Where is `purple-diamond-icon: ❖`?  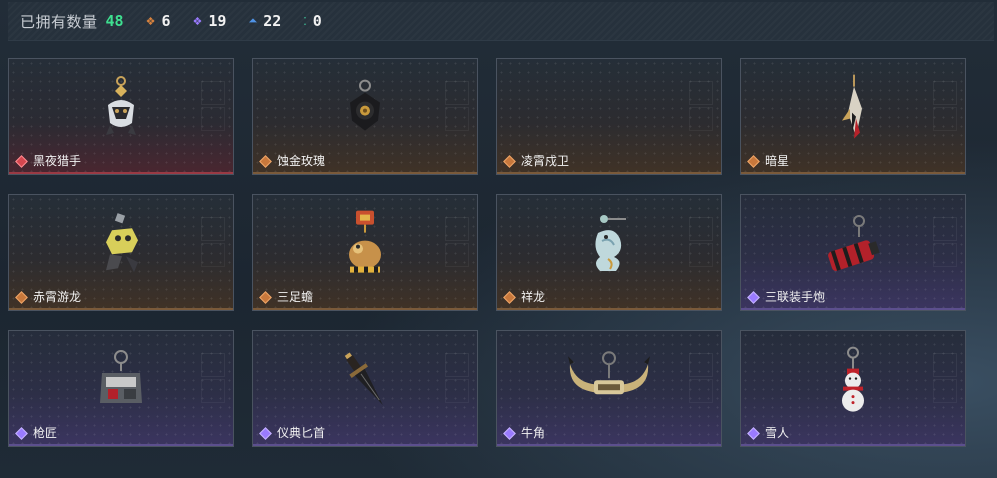
purple-diamond-icon: ❖ is located at coordinates (197, 21).